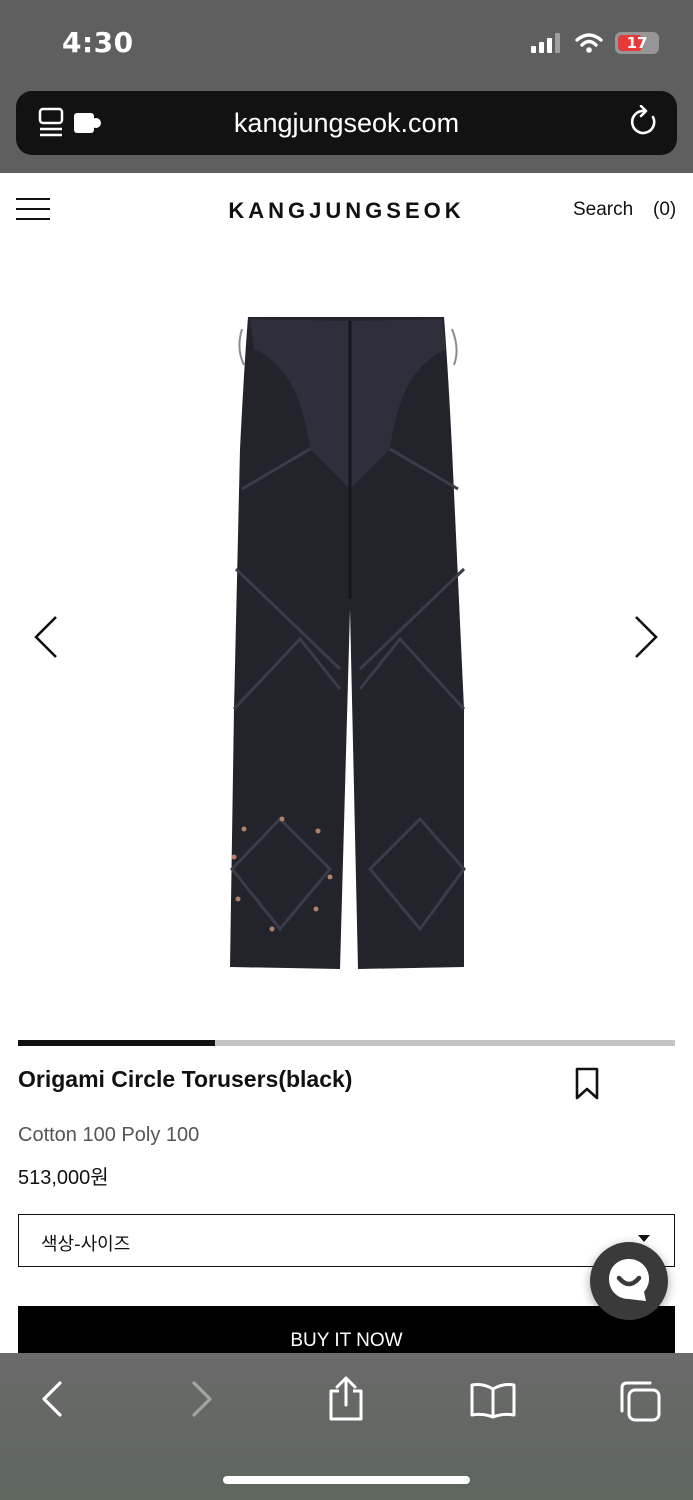 This screenshot has width=693, height=1500. I want to click on bookmark-icon, so click(587, 1084).